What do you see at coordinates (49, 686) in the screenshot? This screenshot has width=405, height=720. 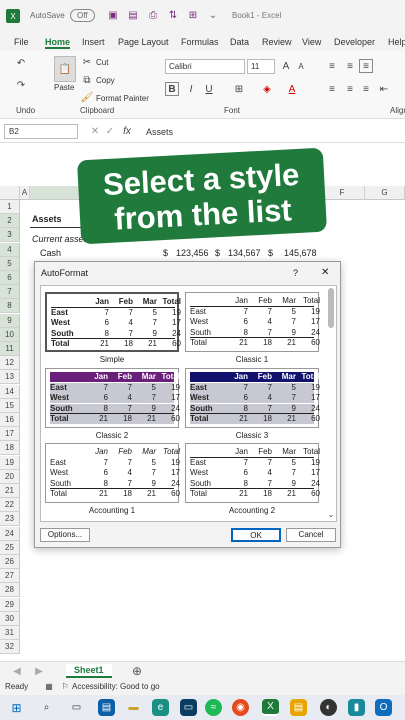 I see `macro-icon: ▦` at bounding box center [49, 686].